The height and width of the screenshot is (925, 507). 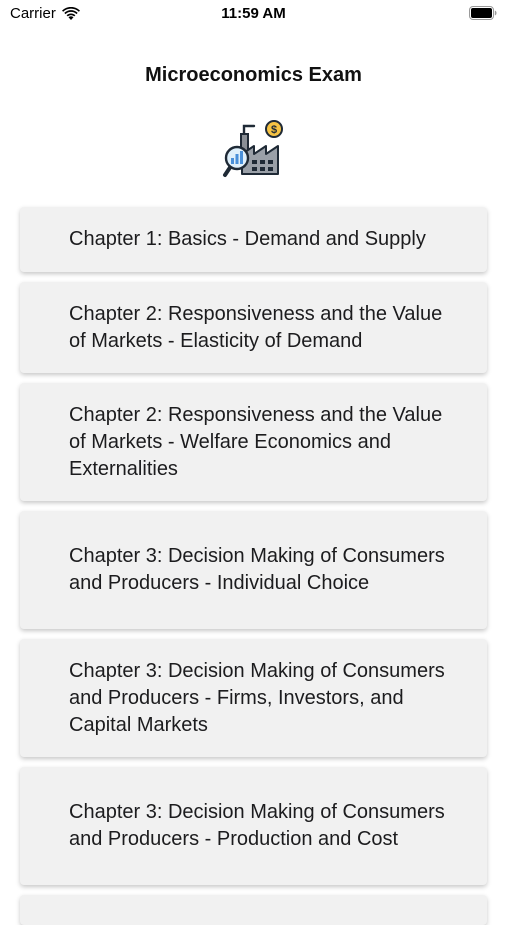 I want to click on chapter-item-1: Chapter 1: Basics - Demand and Supply, so click(x=253, y=239).